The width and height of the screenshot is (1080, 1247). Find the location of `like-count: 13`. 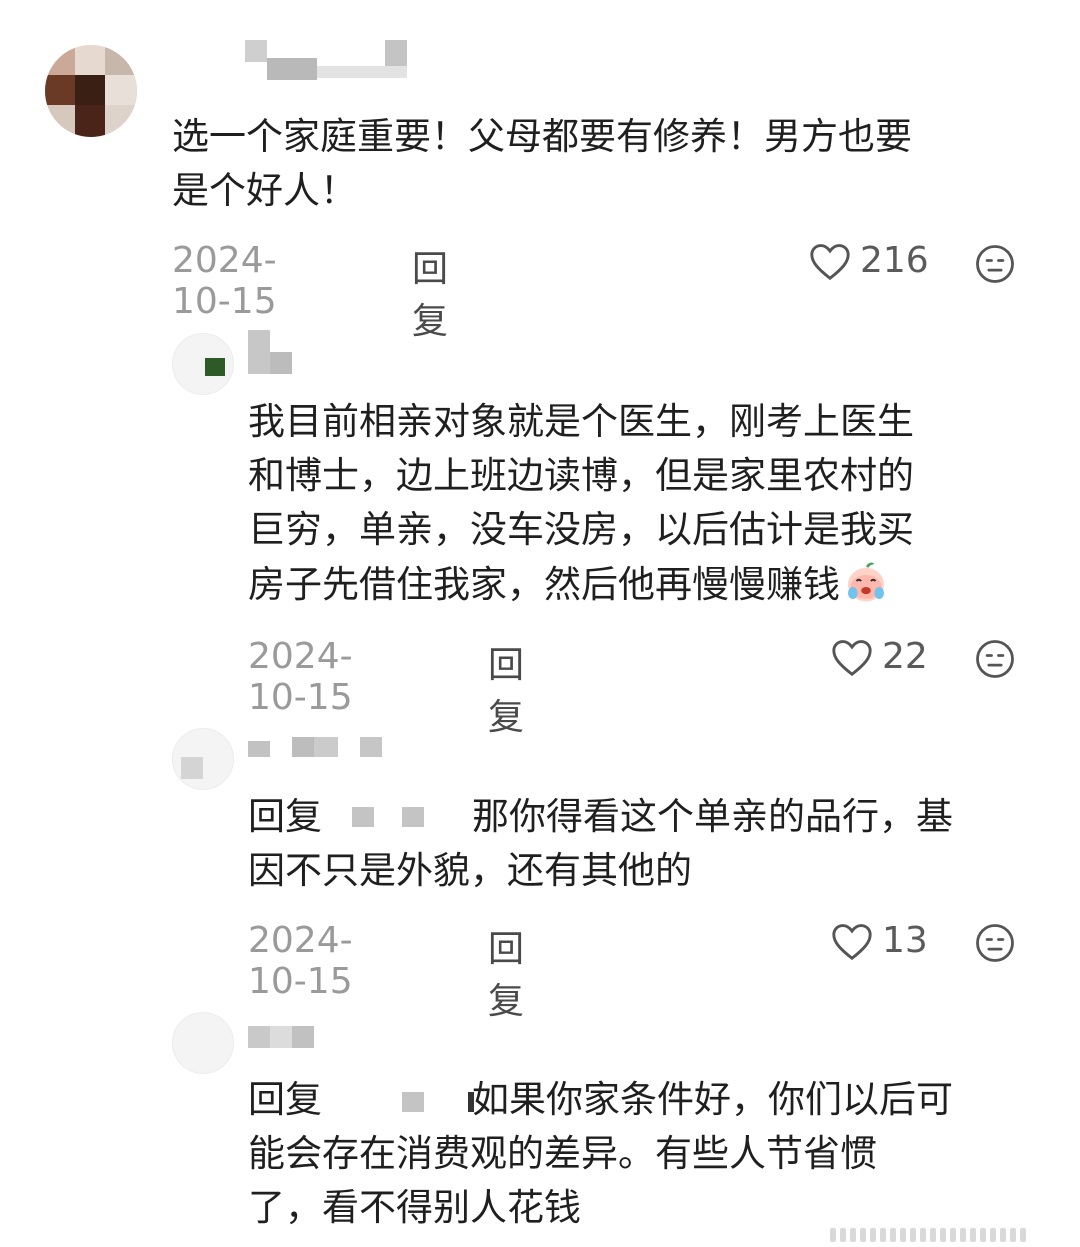

like-count: 13 is located at coordinates (905, 940).